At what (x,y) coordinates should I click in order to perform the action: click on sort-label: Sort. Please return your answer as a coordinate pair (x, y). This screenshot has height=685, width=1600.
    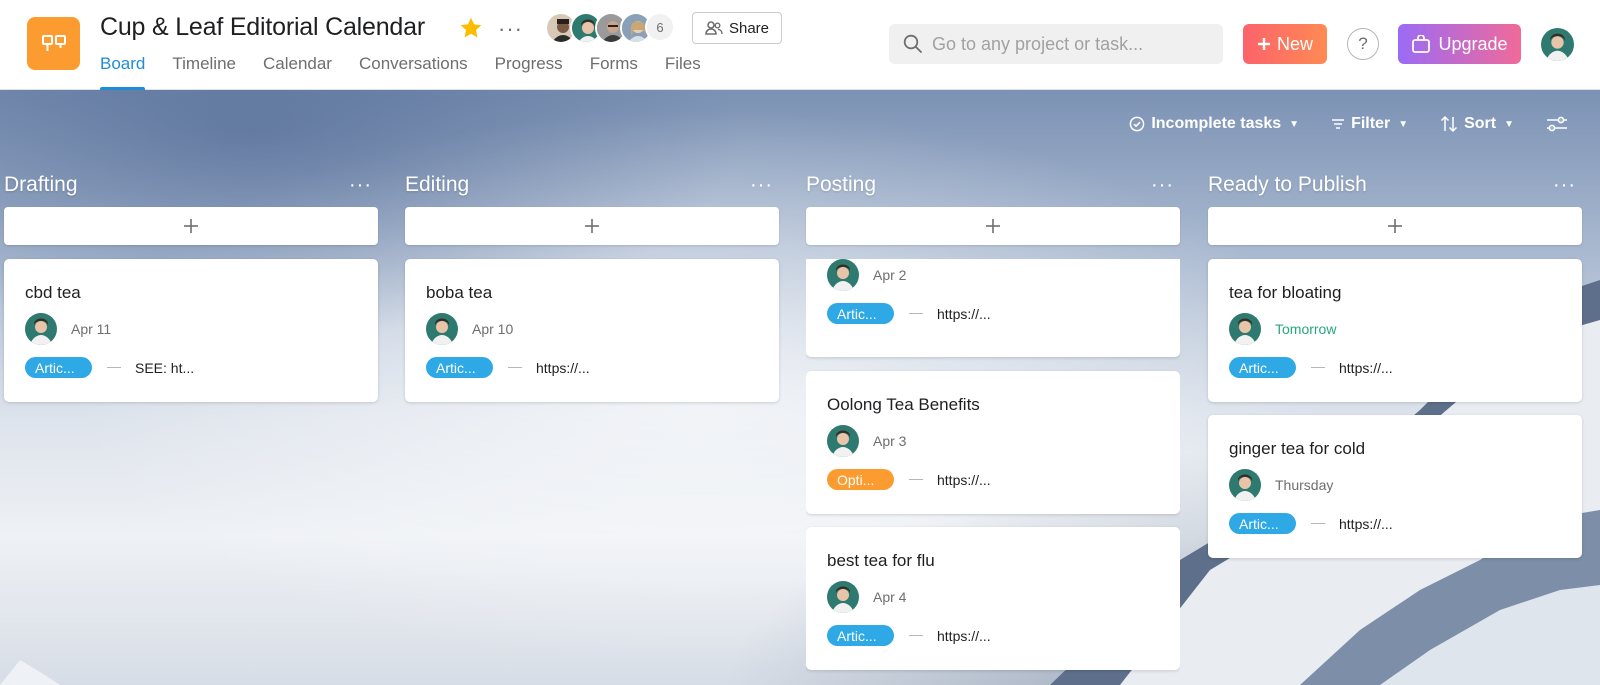
    Looking at the image, I should click on (1480, 123).